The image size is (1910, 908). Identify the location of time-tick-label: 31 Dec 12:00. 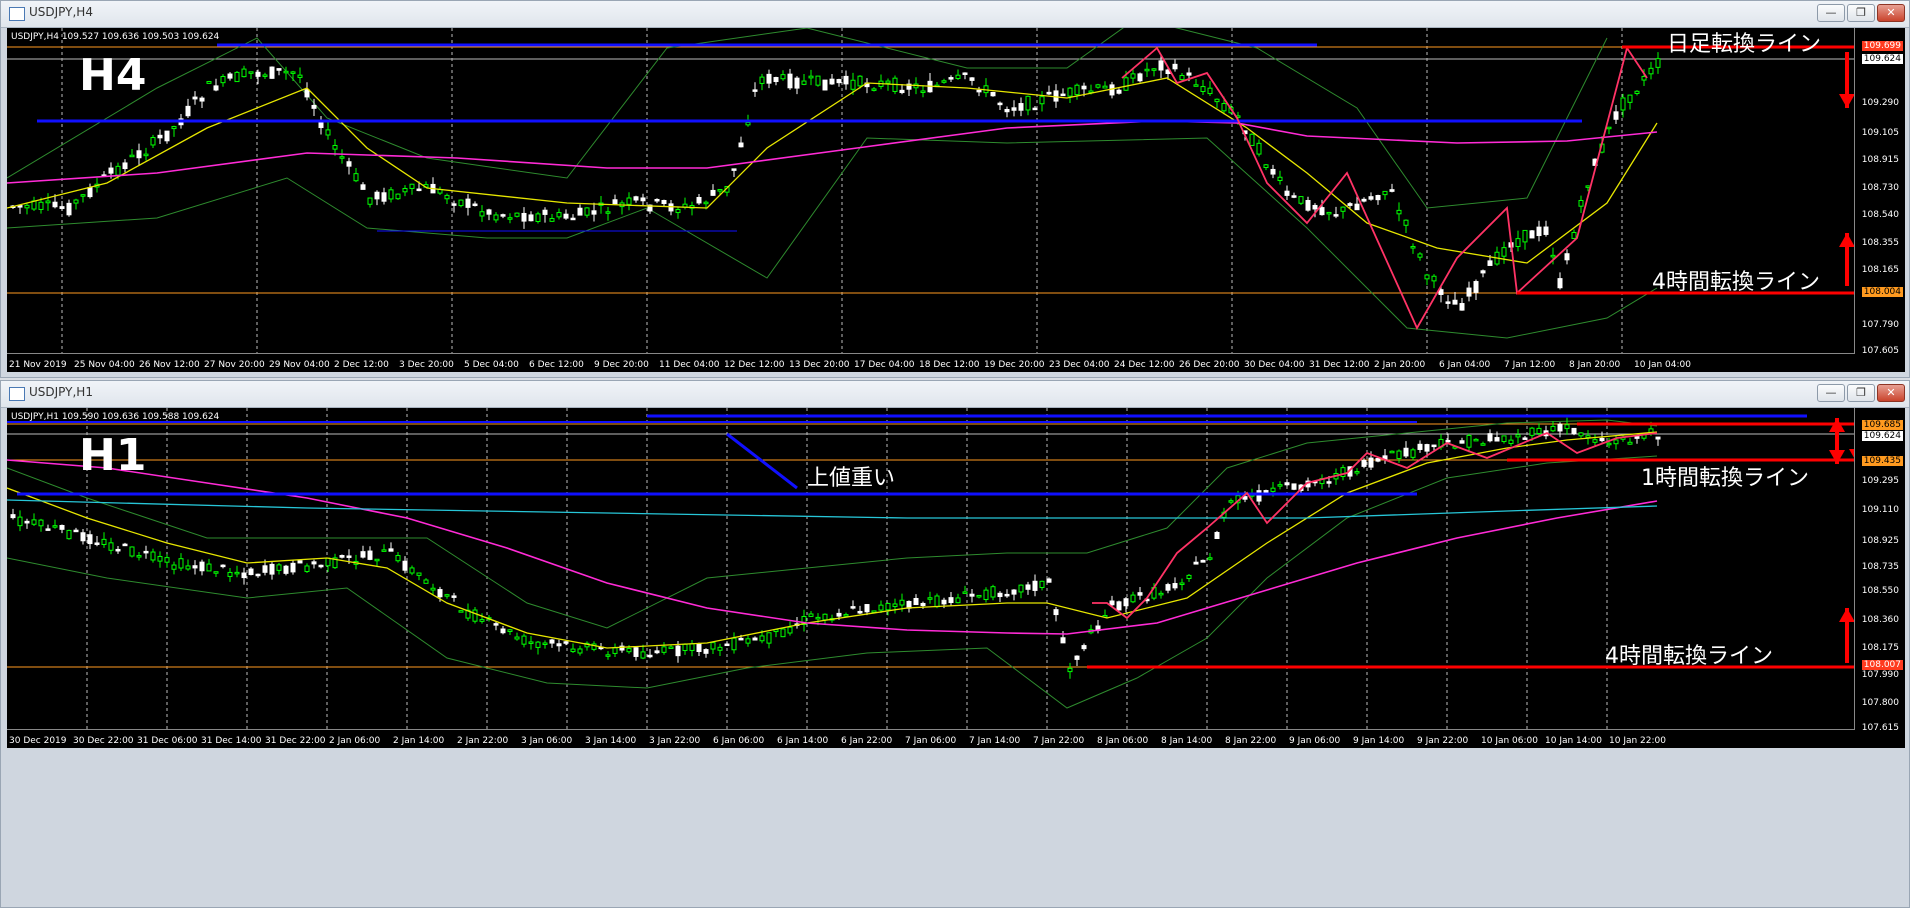
(1339, 365).